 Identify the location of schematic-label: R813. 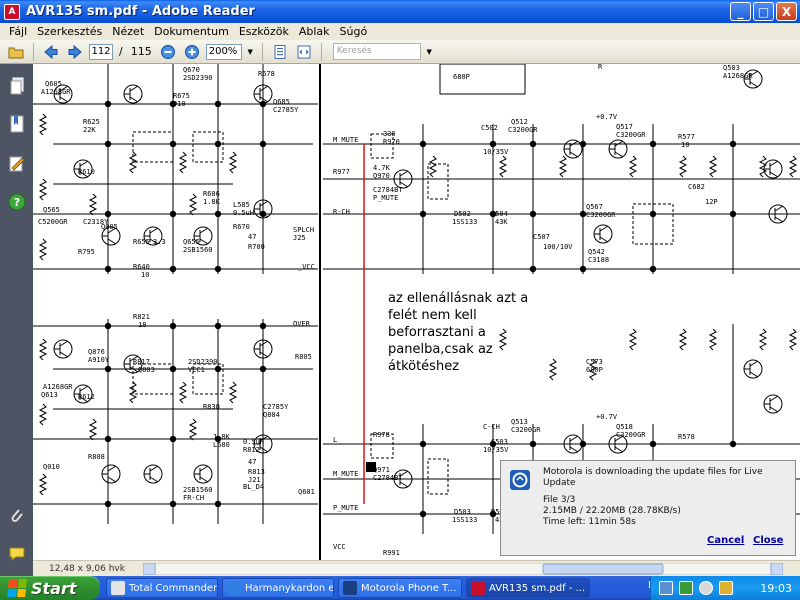
(256, 472).